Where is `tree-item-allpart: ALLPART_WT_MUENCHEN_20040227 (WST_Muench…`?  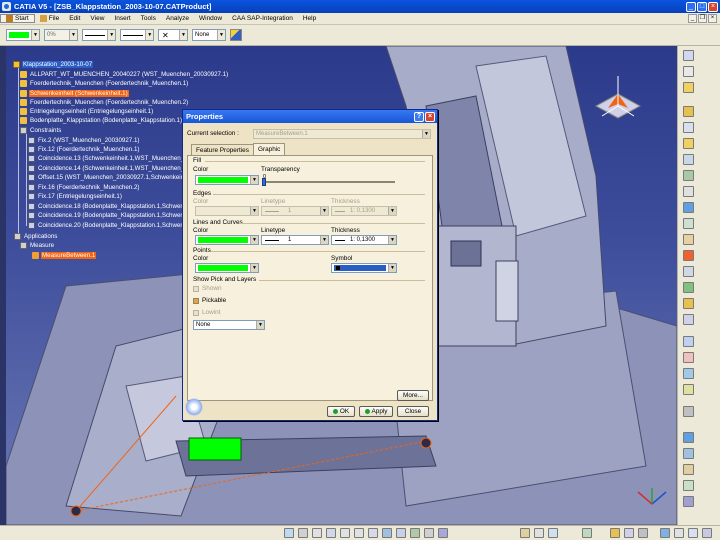
tree-item-allpart: ALLPART_WT_MUENCHEN_20040227 (WST_Muench… is located at coordinates (124, 74).